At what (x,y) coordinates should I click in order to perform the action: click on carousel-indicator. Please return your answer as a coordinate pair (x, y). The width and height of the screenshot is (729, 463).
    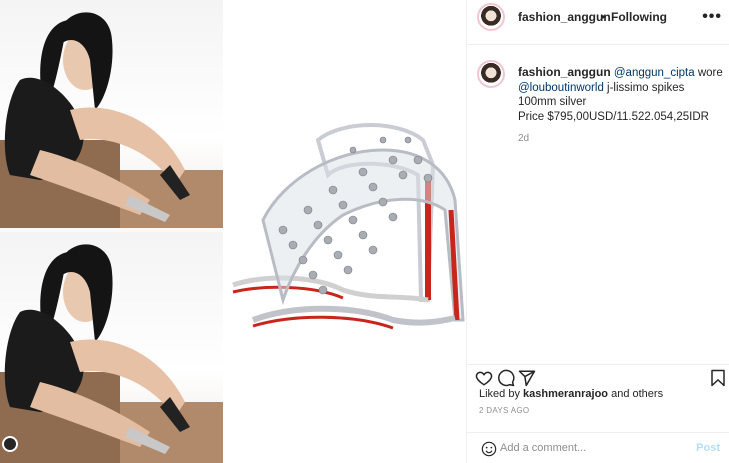
    Looking at the image, I should click on (10, 444).